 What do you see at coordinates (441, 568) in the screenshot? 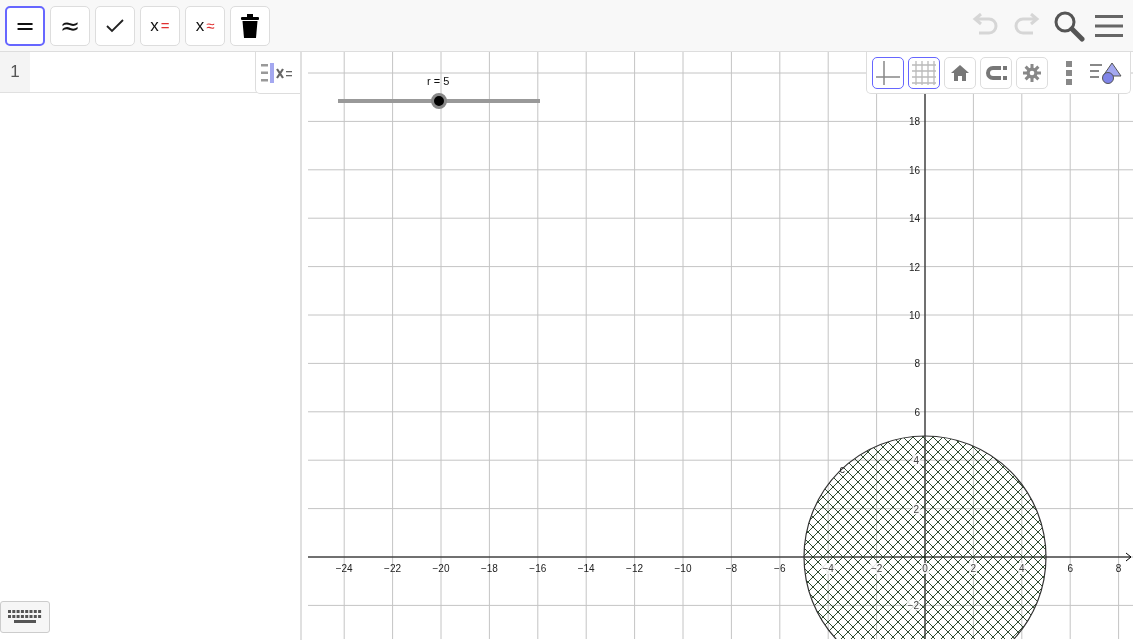
I see `axis-tick-label: −20` at bounding box center [441, 568].